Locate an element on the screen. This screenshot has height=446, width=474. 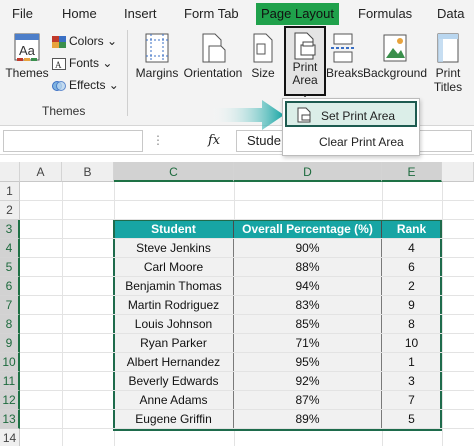
background-button: Background is located at coordinates (395, 56).